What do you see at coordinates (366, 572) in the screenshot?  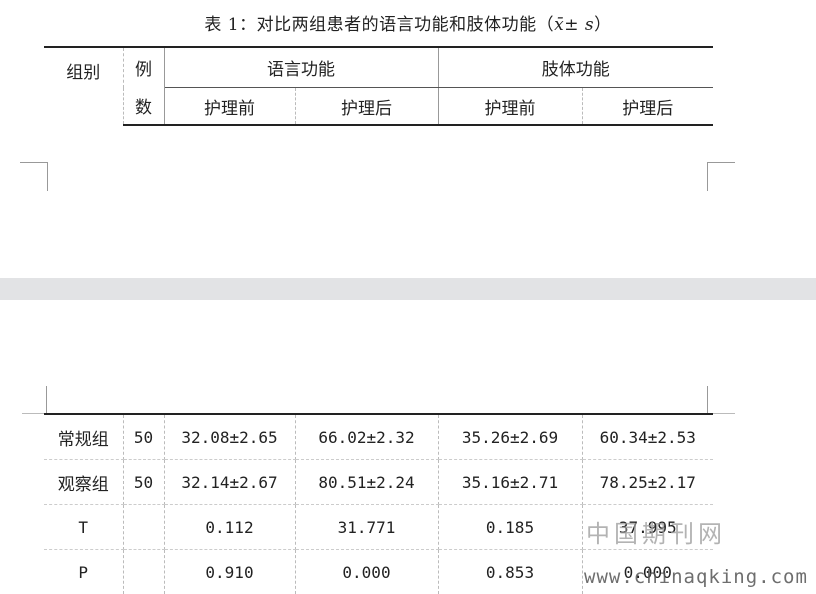 I see `cell-language-after: 0.000` at bounding box center [366, 572].